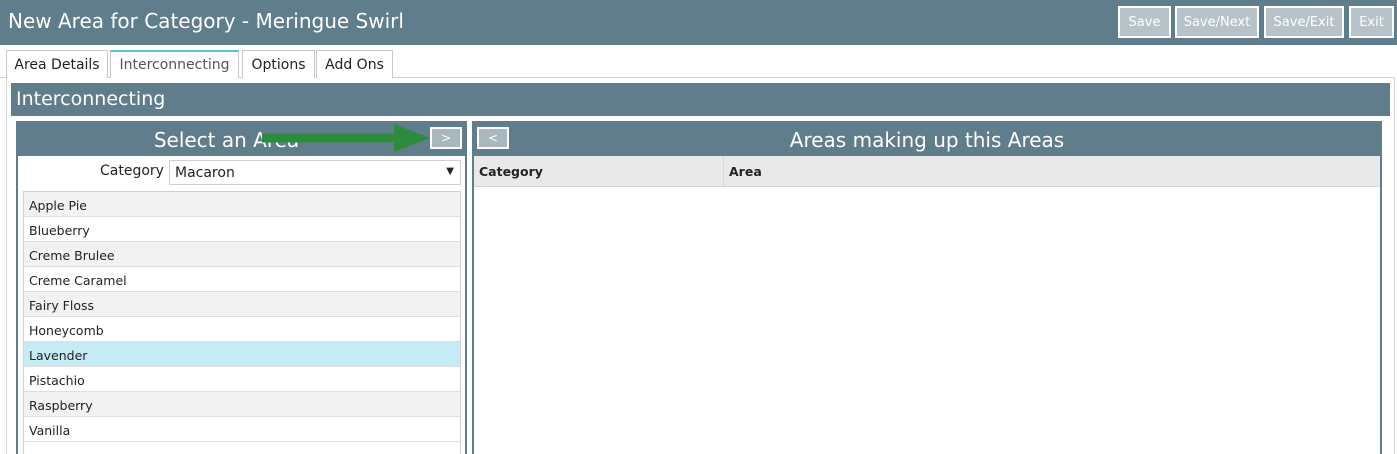 The image size is (1397, 454). What do you see at coordinates (242, 354) in the screenshot?
I see `list-item-lavender: Lavender` at bounding box center [242, 354].